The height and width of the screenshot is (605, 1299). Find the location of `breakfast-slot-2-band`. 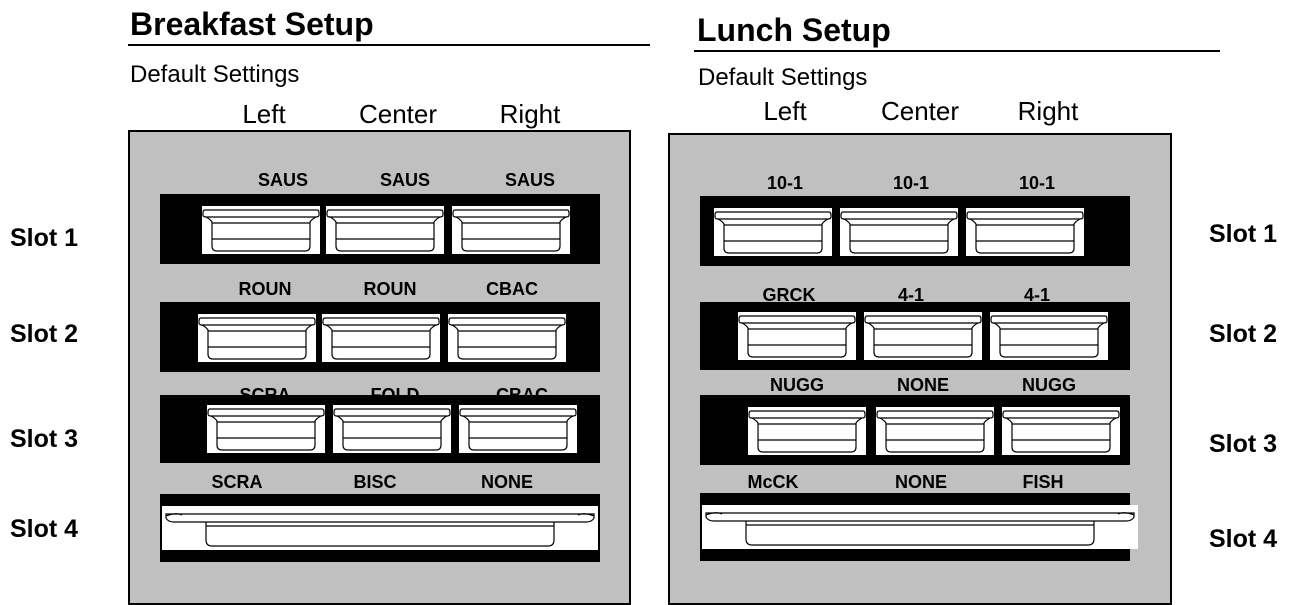

breakfast-slot-2-band is located at coordinates (380, 337).